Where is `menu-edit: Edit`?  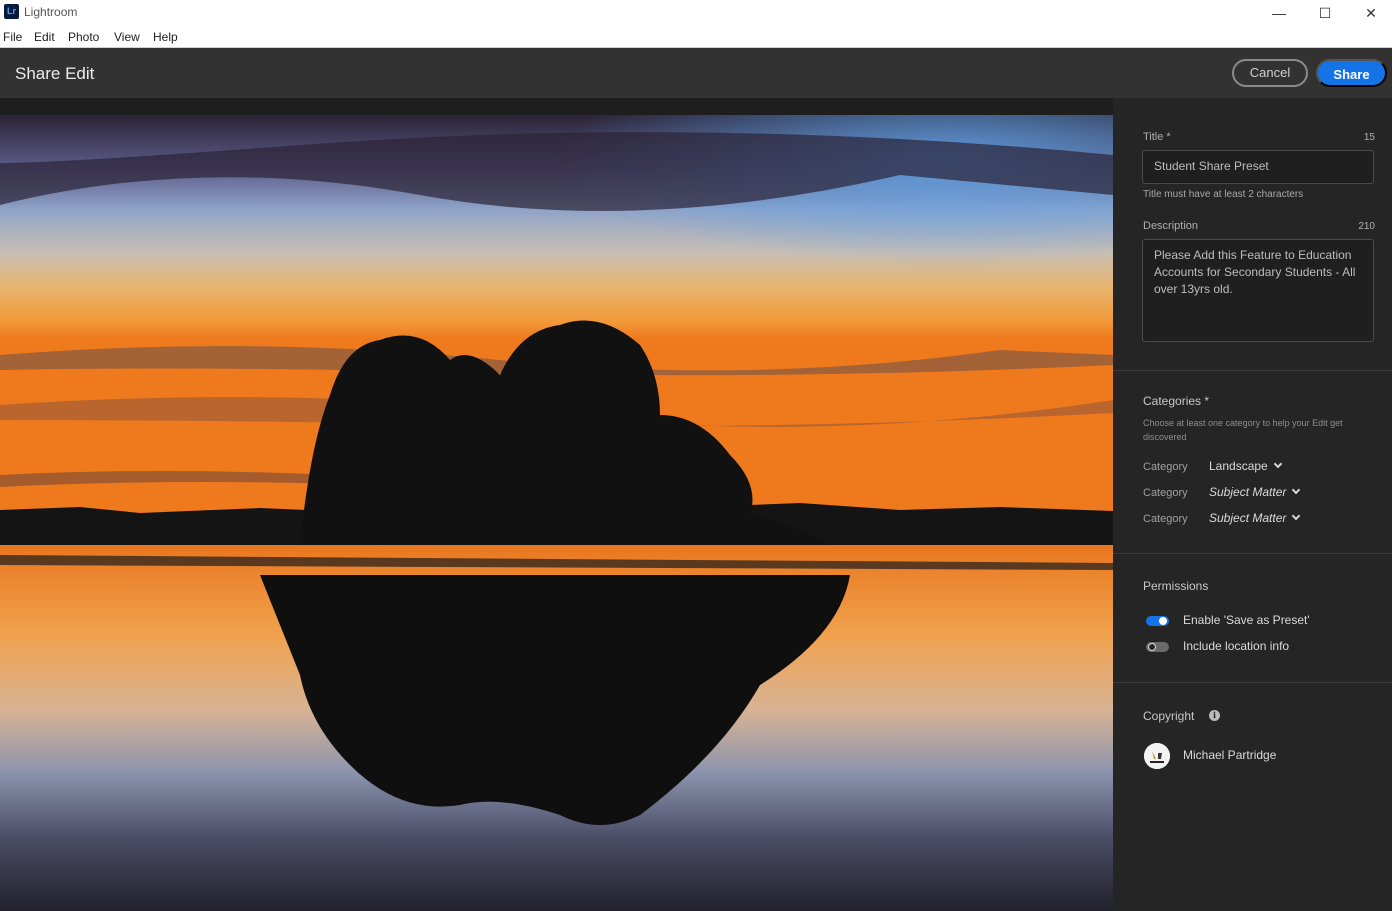
menu-edit: Edit is located at coordinates (44, 37).